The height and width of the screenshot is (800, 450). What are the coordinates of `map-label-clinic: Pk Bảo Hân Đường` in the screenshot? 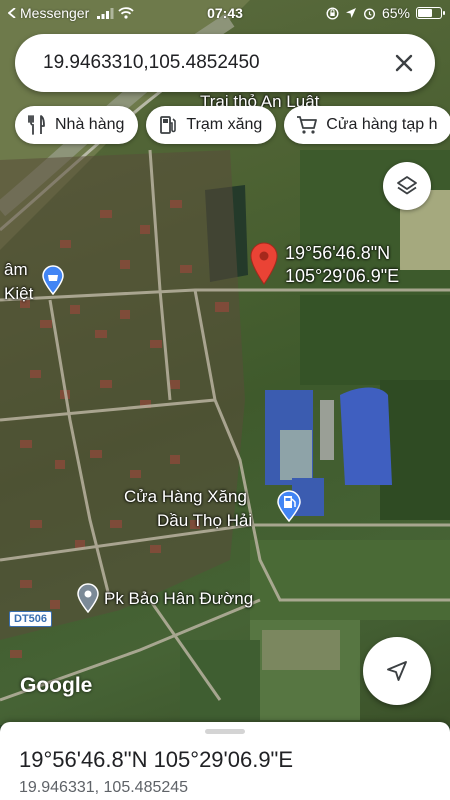 It's located at (178, 599).